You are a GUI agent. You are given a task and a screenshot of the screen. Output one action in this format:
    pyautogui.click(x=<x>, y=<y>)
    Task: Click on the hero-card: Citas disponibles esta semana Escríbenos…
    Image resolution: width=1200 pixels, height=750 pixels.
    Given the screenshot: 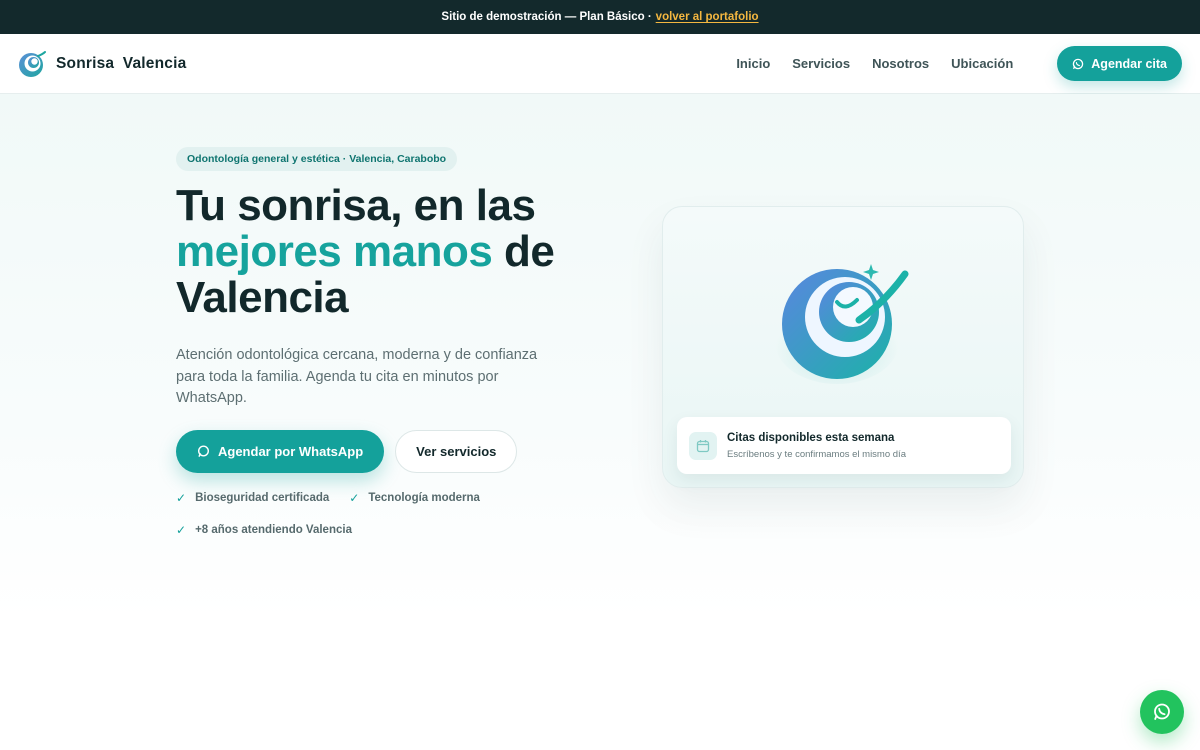 What is the action you would take?
    pyautogui.click(x=843, y=347)
    